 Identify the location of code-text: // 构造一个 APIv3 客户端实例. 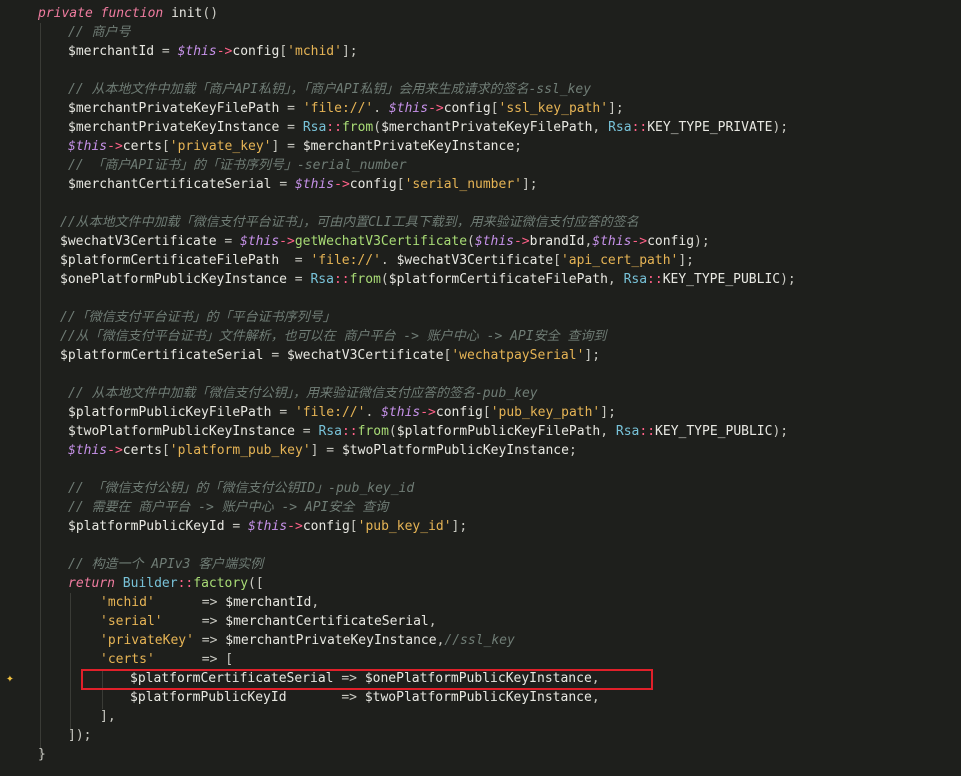
(165, 564).